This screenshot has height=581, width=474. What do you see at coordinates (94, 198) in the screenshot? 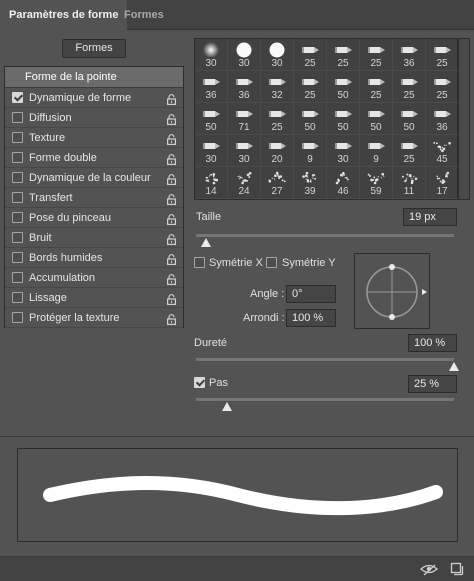
I see `brush-option-row: Transfert` at bounding box center [94, 198].